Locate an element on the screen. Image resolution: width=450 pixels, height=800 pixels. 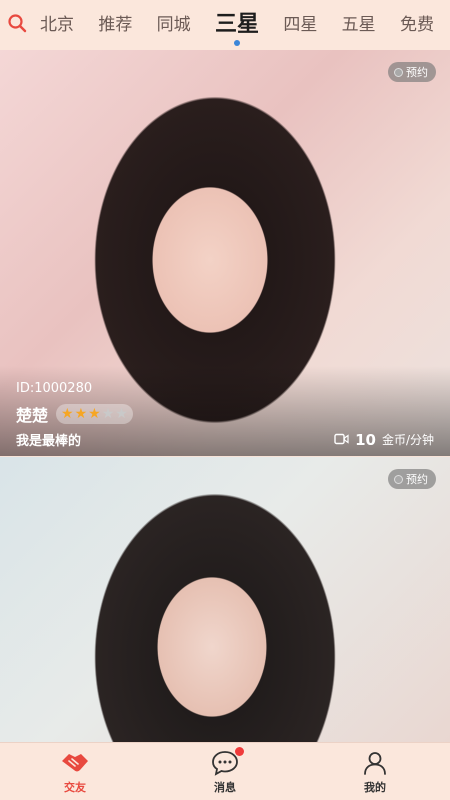
profile-id: ID:1000280 is located at coordinates (54, 388).